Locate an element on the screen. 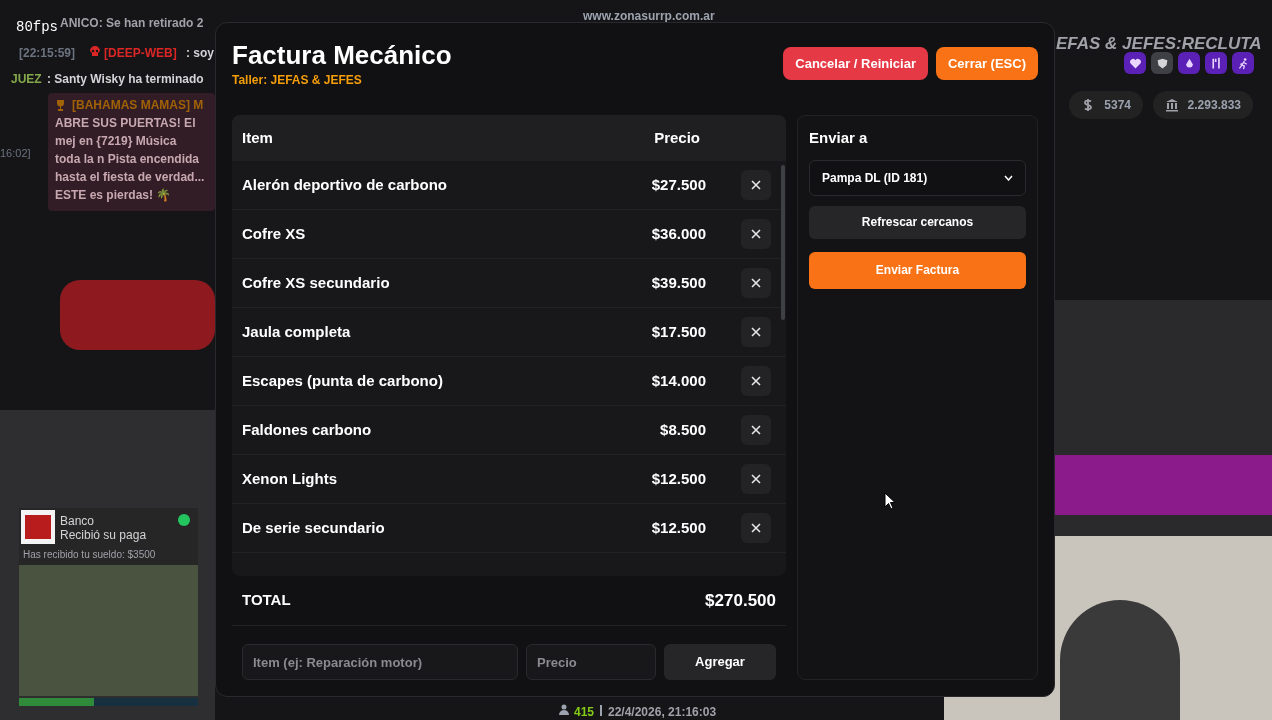  chat-message: ABRE SUS PUERTAS! El mej en {7219} Música toda la n Pista encendida hasta el fiesta de verdad... ESTE es pierdas! 🌴 is located at coordinates (130, 159).